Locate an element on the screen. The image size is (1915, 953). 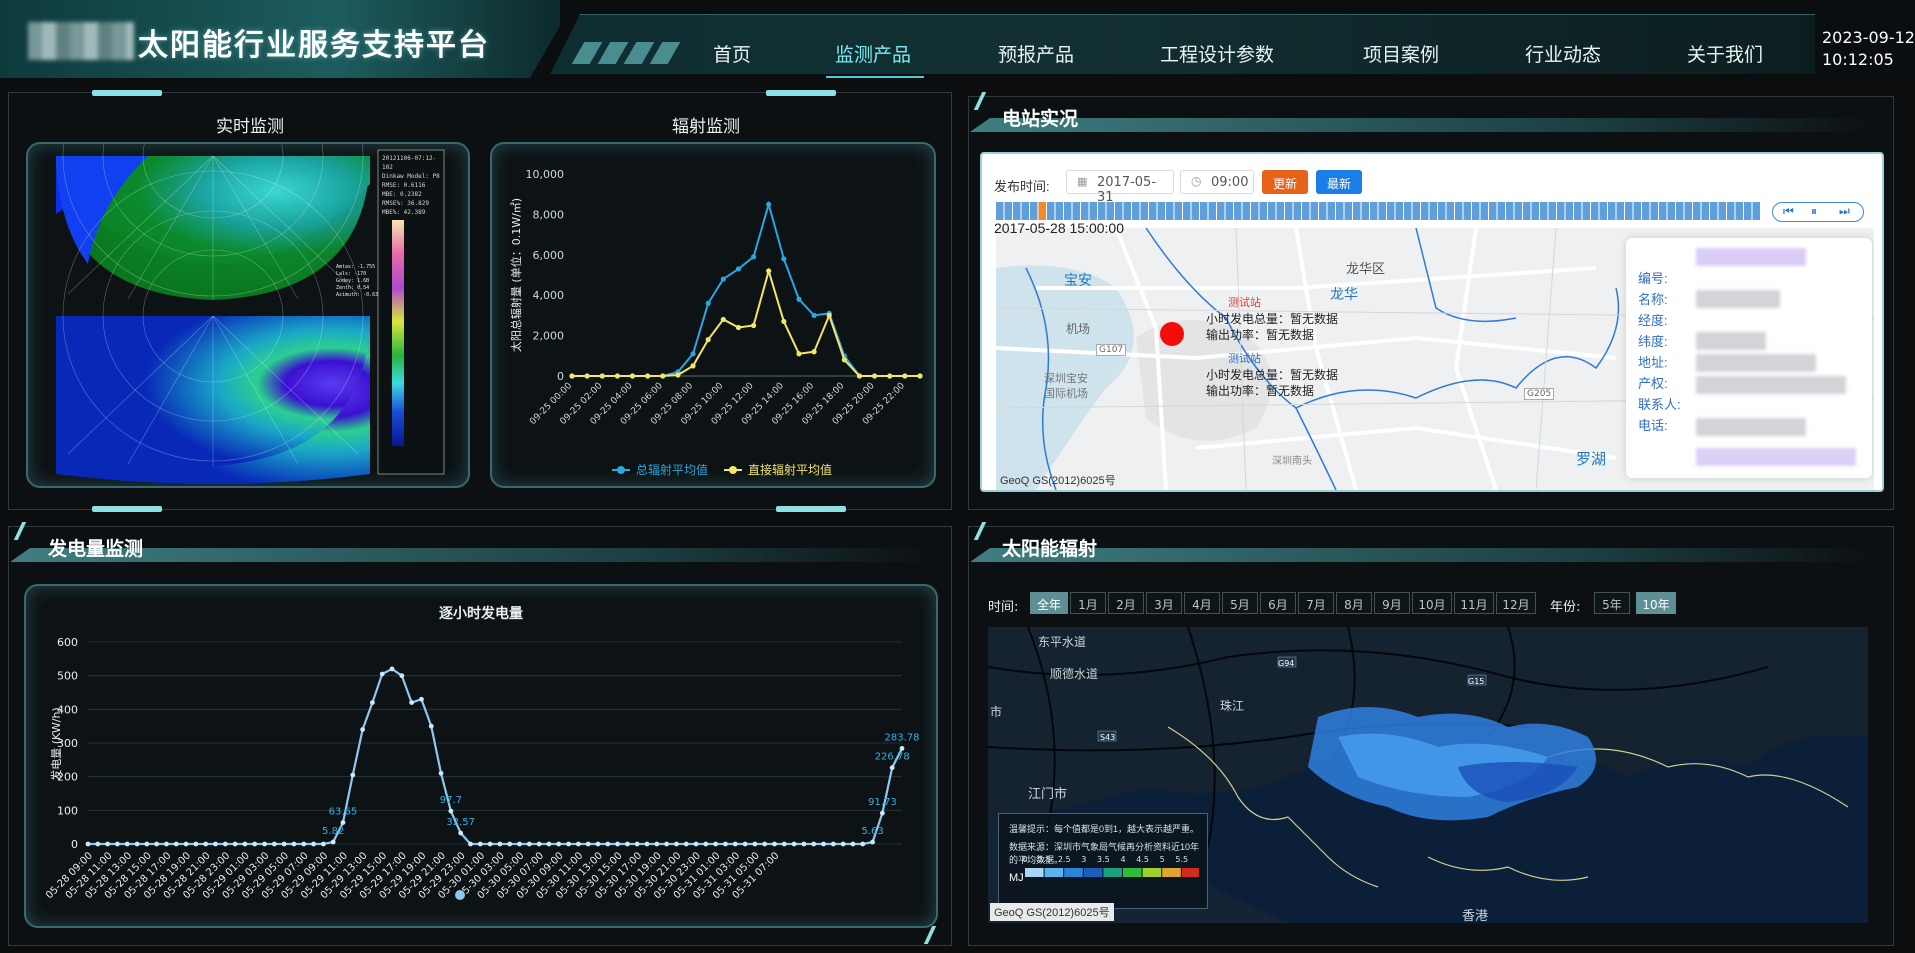
month-chip: 9月 is located at coordinates (1392, 603).